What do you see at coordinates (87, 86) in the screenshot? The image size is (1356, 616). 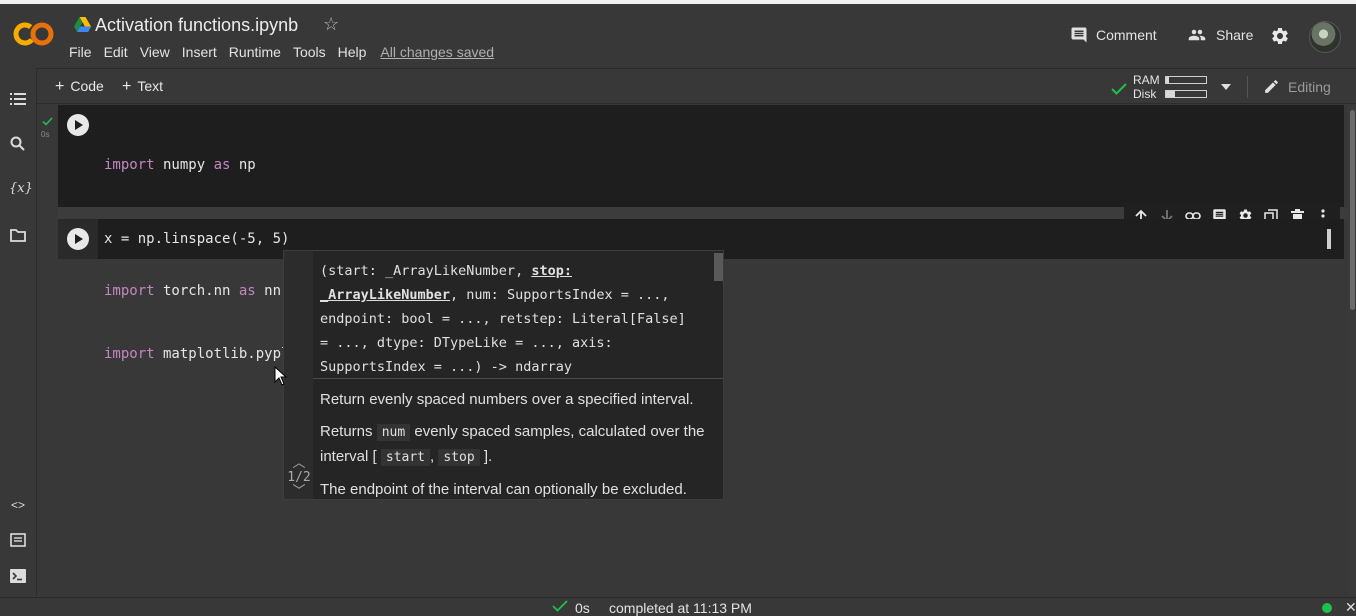 I see `add-code-label: Code` at bounding box center [87, 86].